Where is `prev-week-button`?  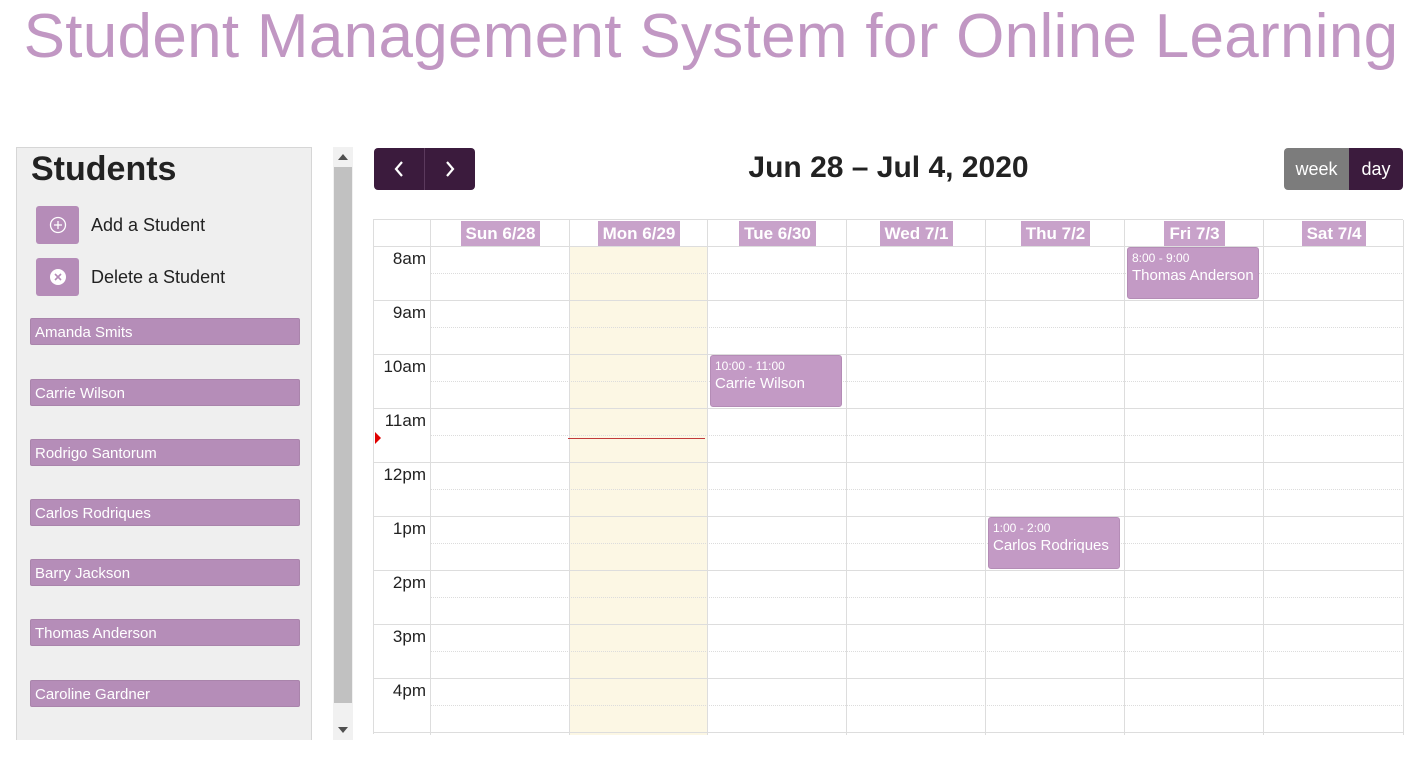 prev-week-button is located at coordinates (399, 169).